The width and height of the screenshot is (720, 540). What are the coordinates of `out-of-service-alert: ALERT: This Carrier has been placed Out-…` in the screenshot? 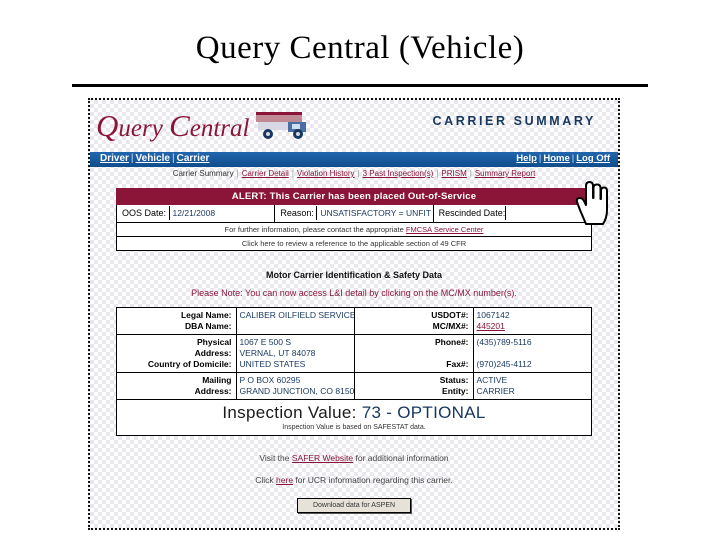 It's located at (362, 216).